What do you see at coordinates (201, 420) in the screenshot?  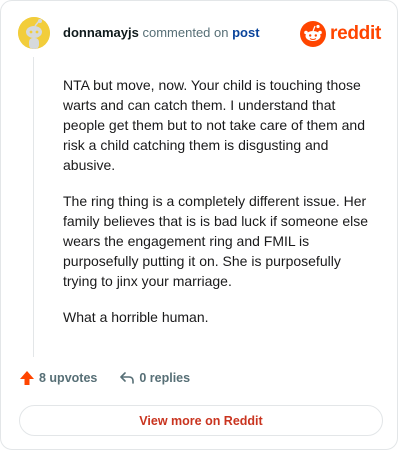 I see `view-more-button: View more on Reddit` at bounding box center [201, 420].